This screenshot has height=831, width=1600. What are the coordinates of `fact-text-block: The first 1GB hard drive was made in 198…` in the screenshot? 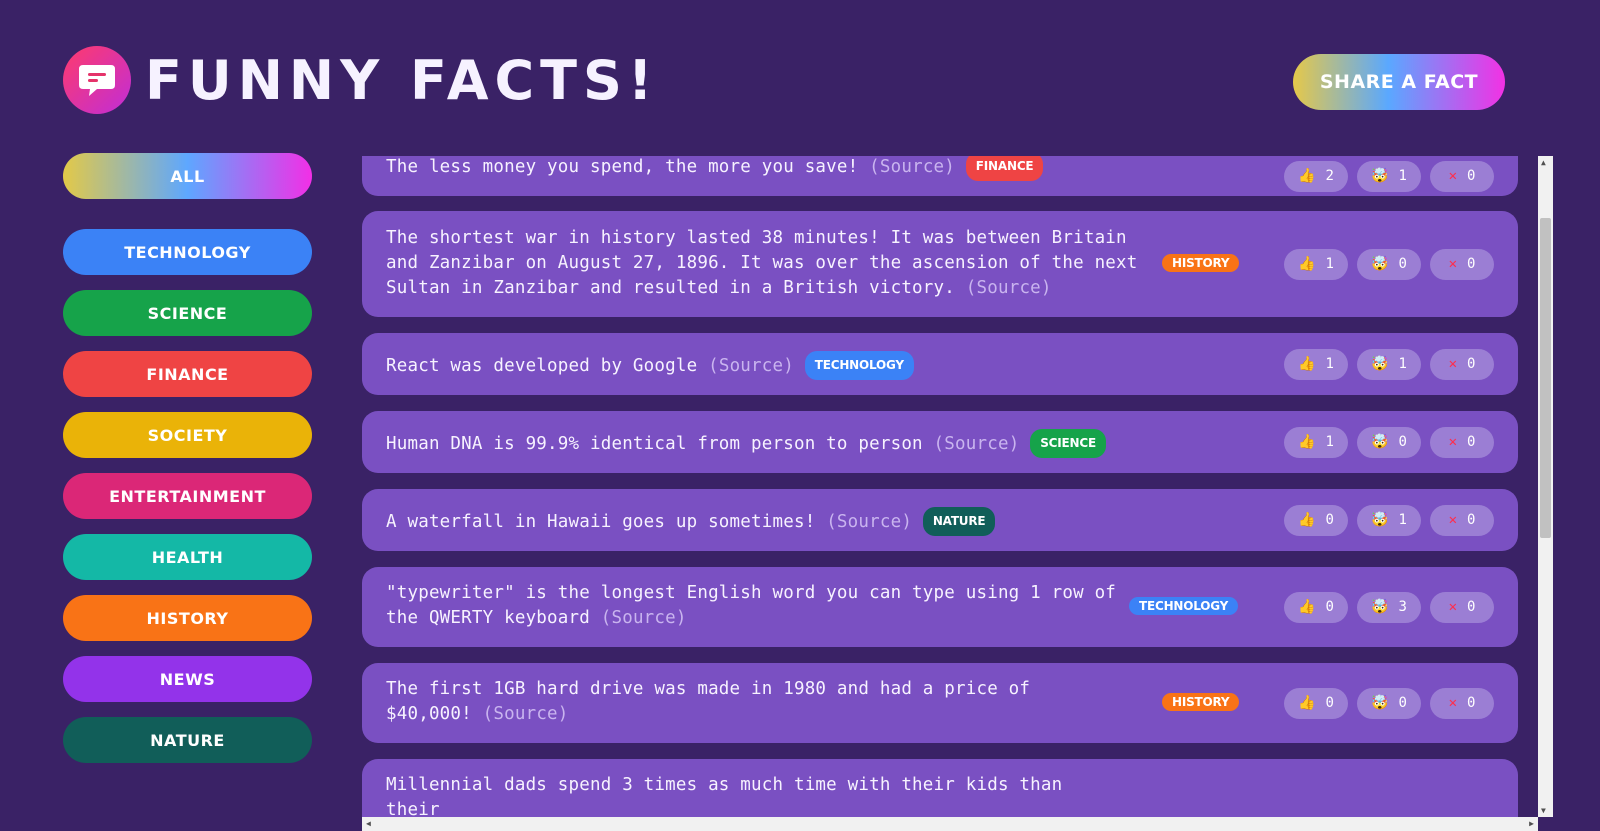 It's located at (741, 702).